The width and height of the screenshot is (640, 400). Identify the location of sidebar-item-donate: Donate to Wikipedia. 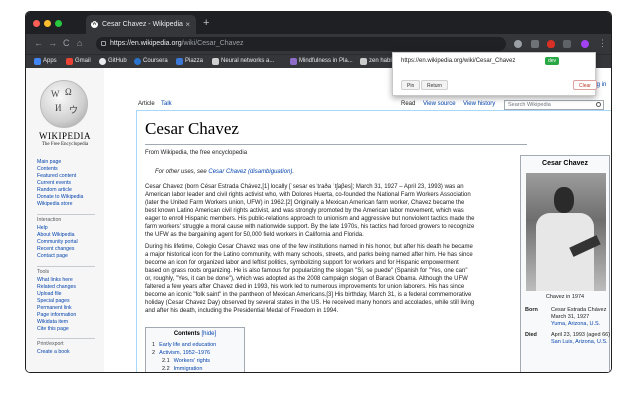
(60, 197).